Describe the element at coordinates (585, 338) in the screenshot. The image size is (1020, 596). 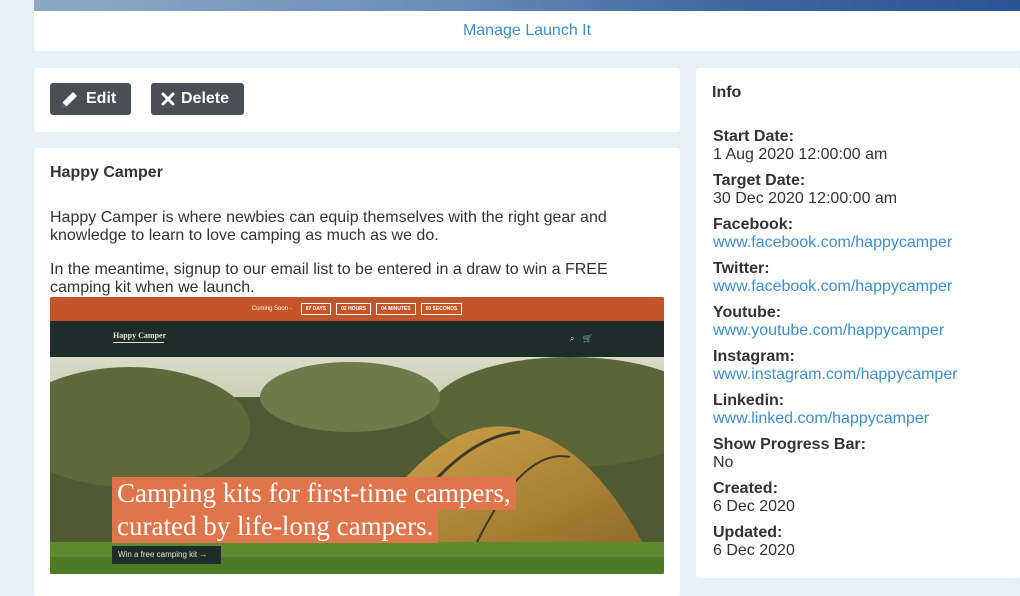
I see `preview-search-cart-icons: ⌕🛒` at that location.